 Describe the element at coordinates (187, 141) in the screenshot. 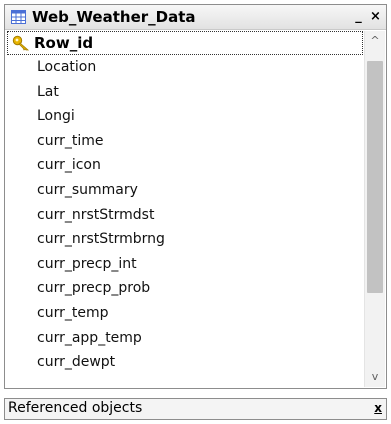

I see `list-item: curr_time` at that location.